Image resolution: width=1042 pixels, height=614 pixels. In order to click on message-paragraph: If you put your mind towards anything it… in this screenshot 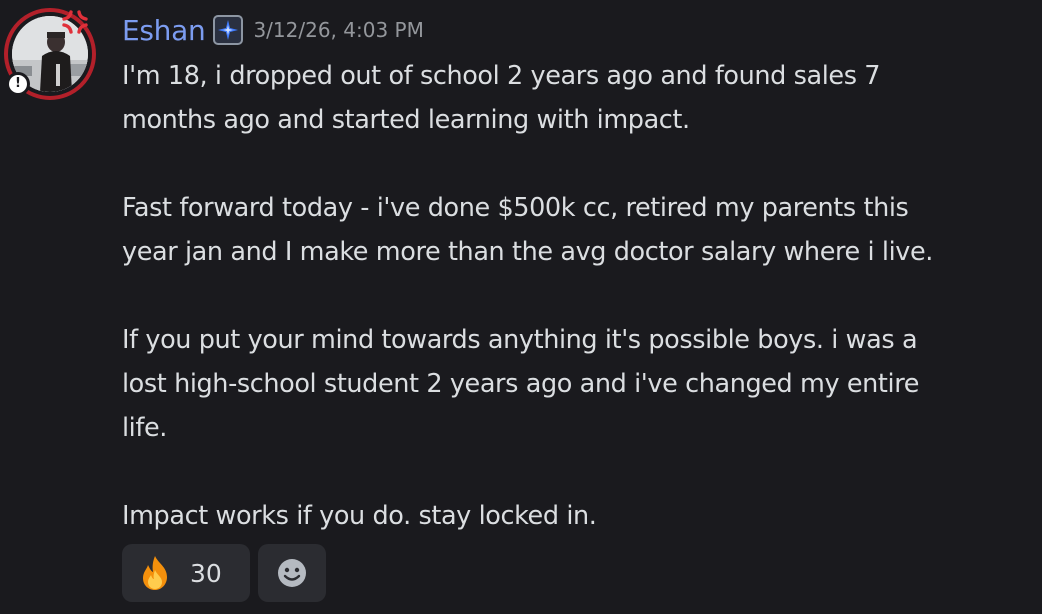, I will do `click(521, 384)`.